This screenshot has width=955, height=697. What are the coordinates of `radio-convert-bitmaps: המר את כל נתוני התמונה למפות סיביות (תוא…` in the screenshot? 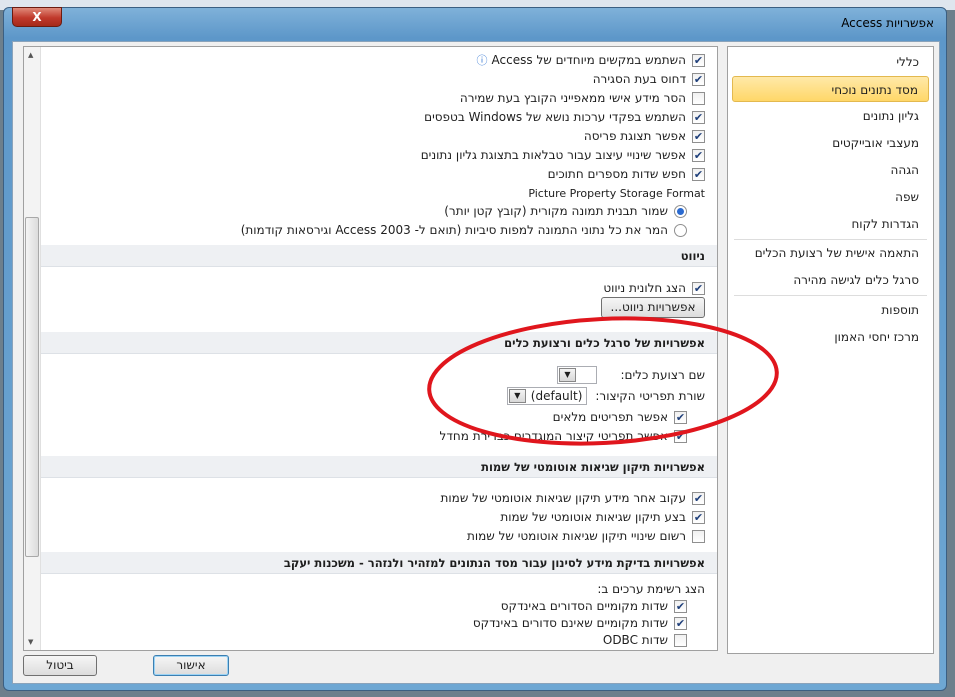 It's located at (464, 230).